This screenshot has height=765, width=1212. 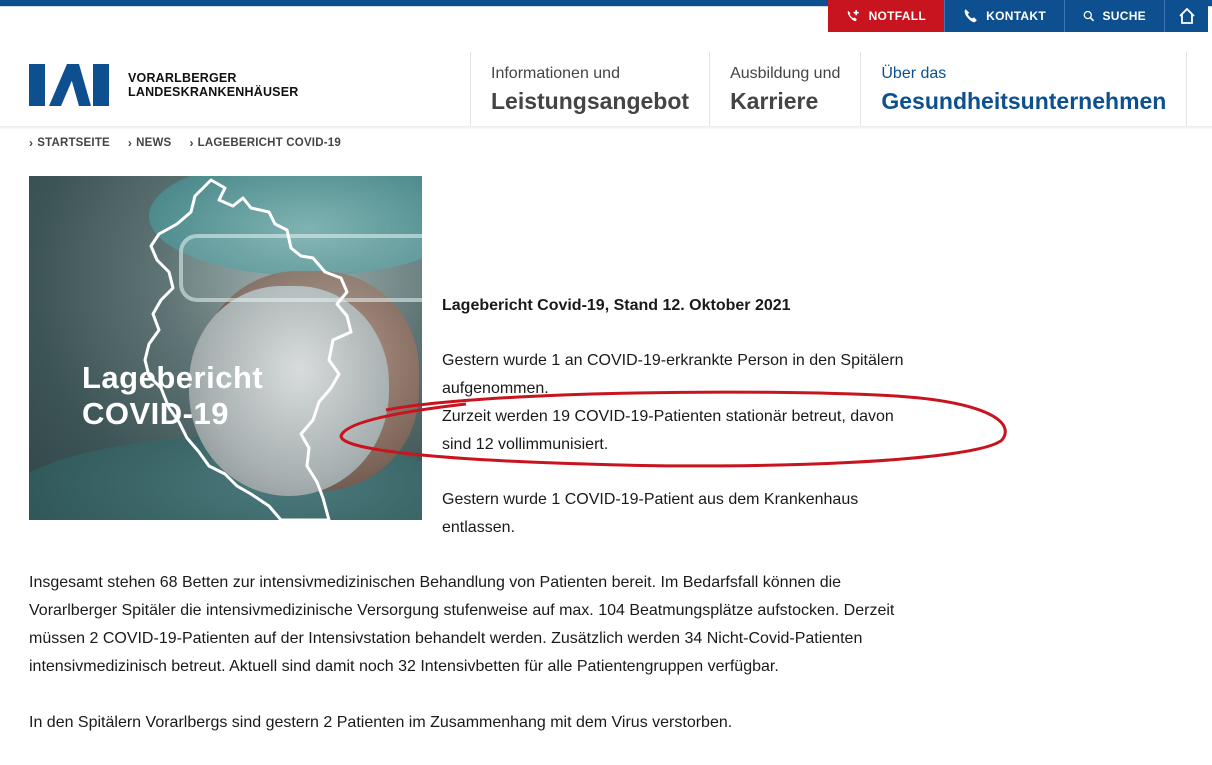 I want to click on kontakt-label: KONTAKT, so click(x=1016, y=16).